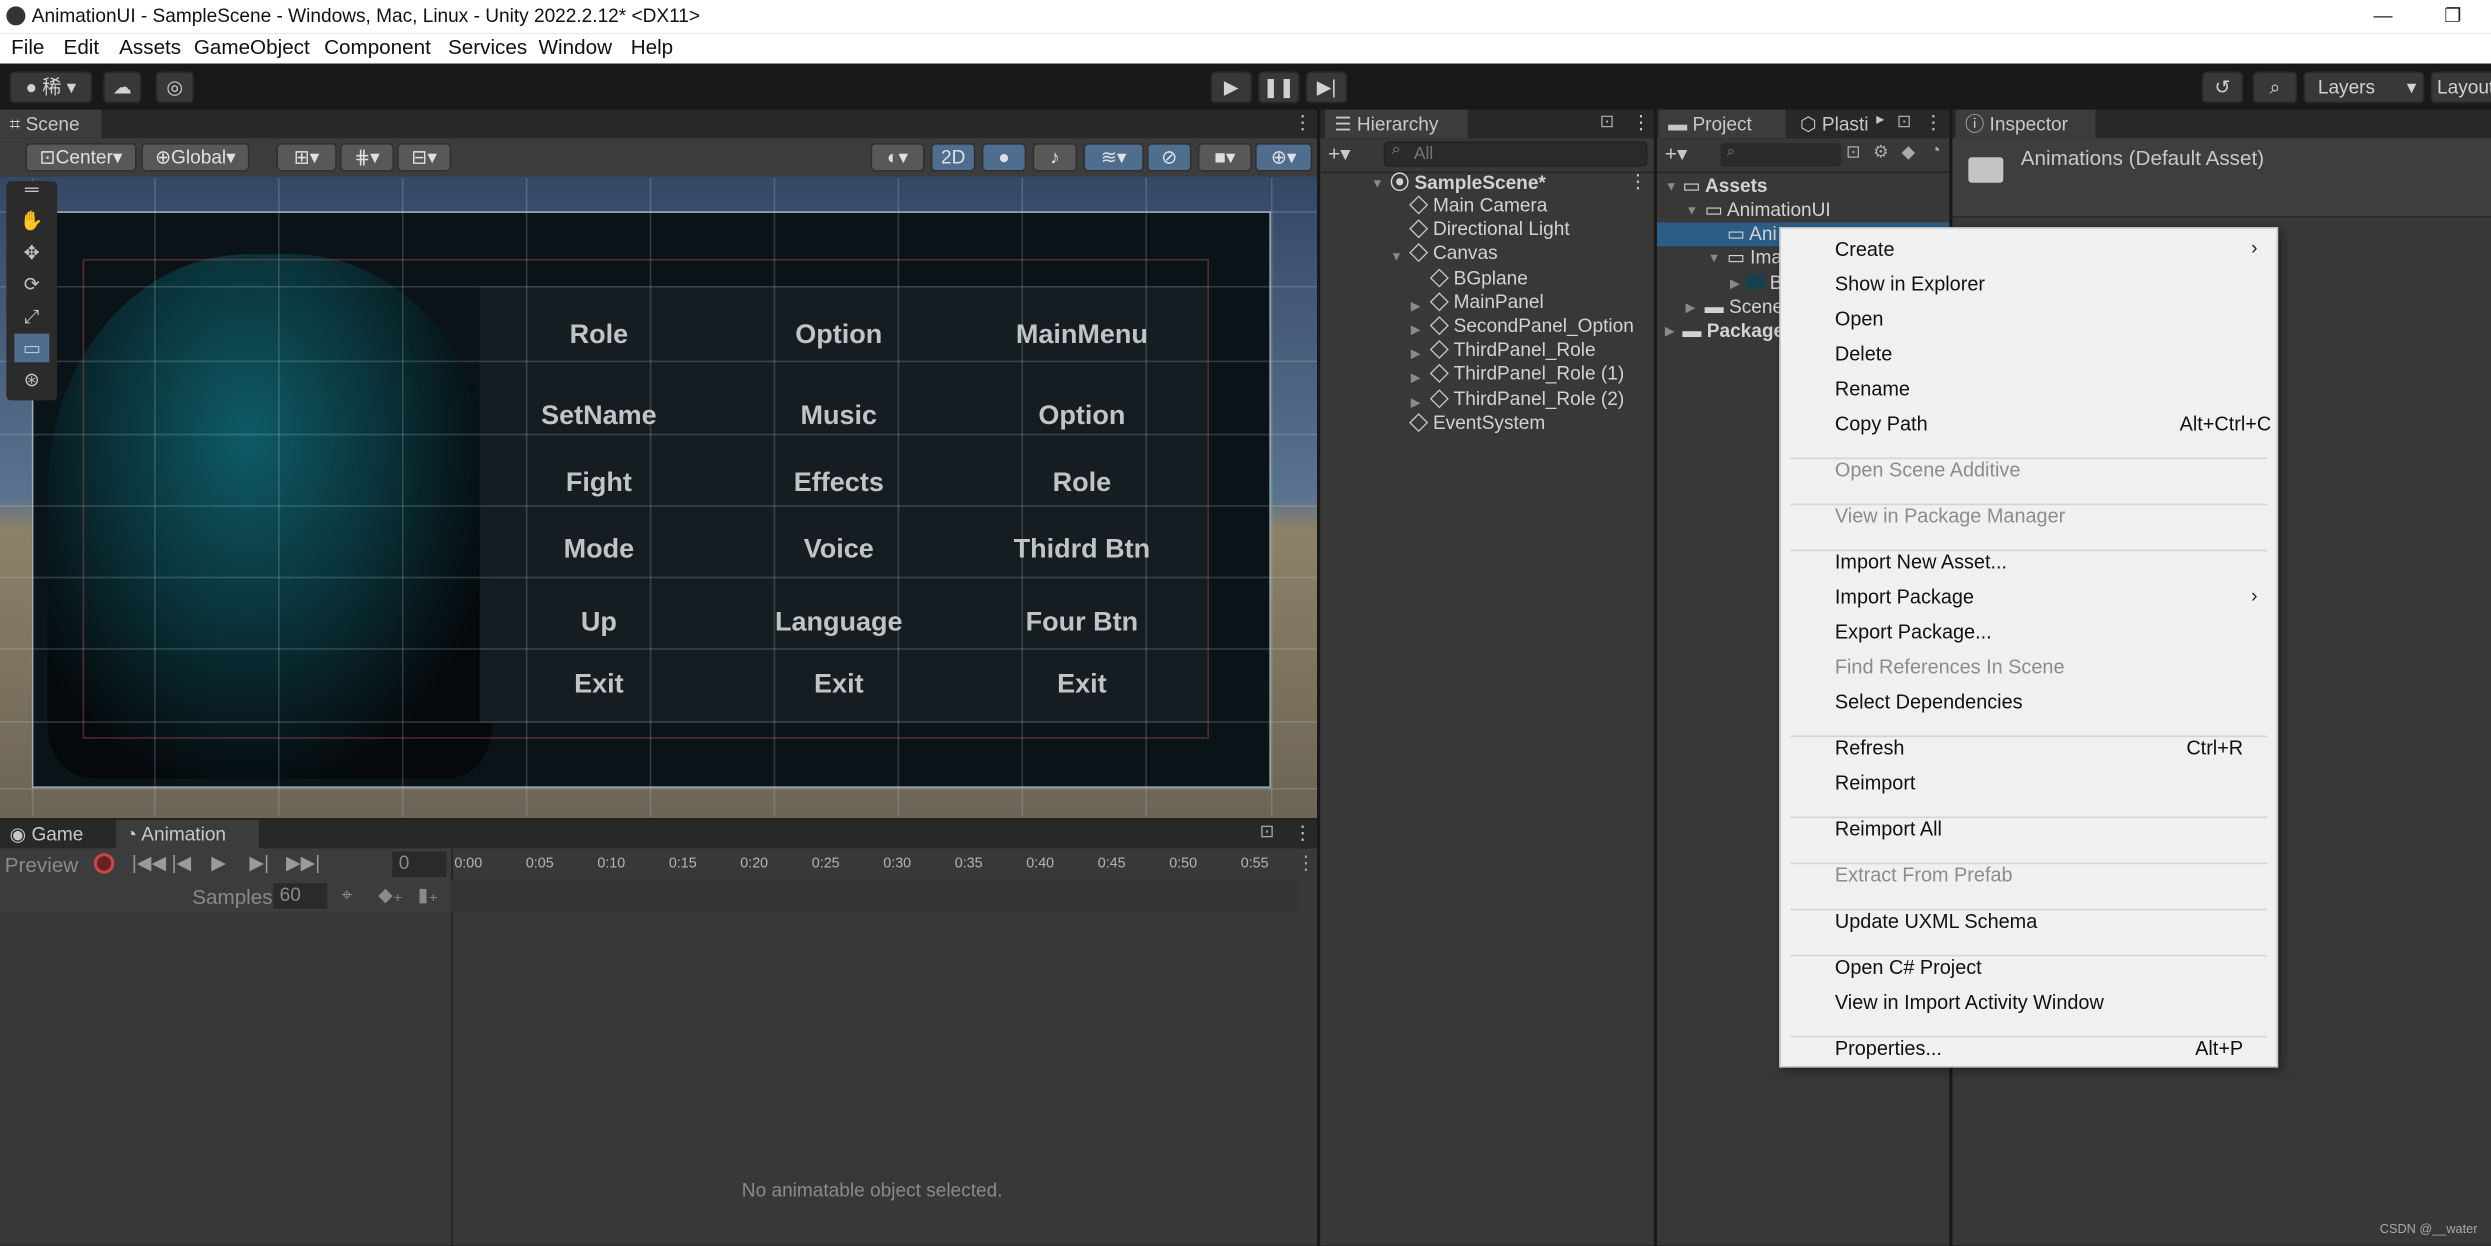  What do you see at coordinates (1082, 483) in the screenshot?
I see `scene-ui-button: Role` at bounding box center [1082, 483].